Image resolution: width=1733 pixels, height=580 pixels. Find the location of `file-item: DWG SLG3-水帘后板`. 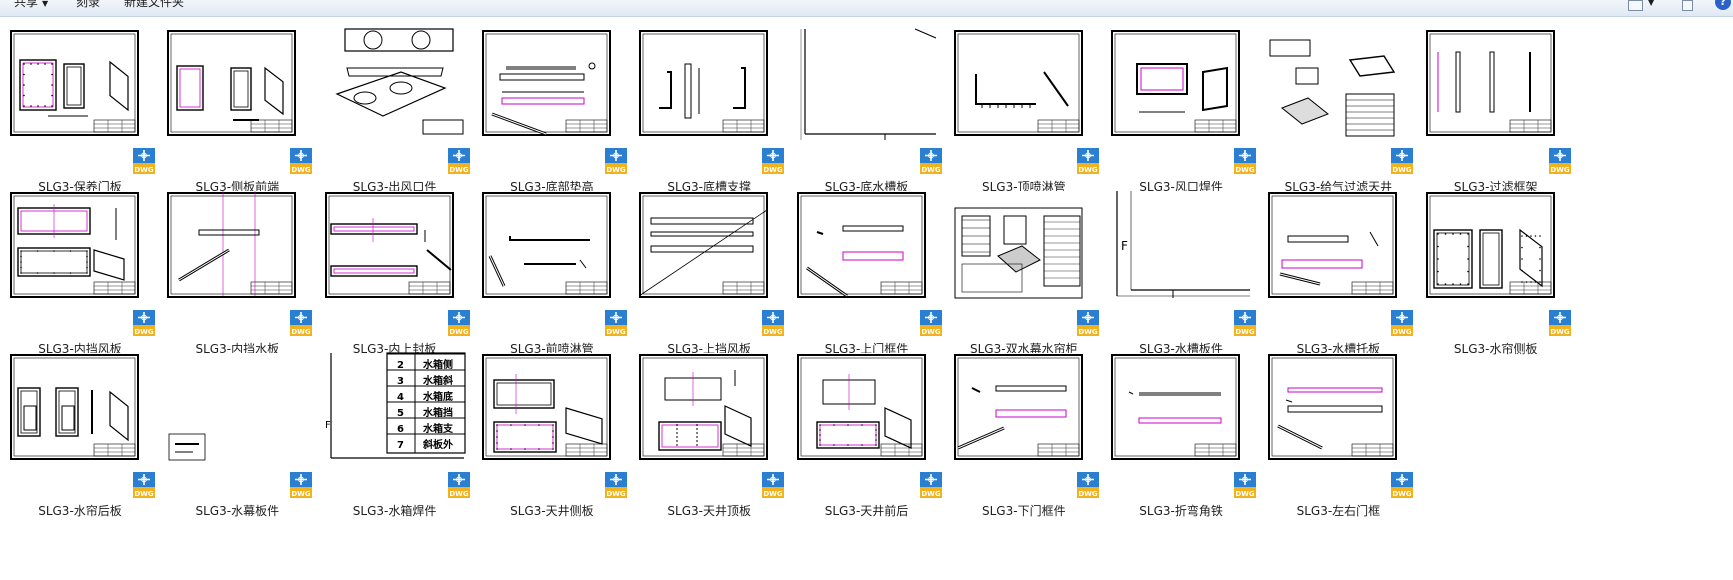

file-item: DWG SLG3-水帘后板 is located at coordinates (77, 440).